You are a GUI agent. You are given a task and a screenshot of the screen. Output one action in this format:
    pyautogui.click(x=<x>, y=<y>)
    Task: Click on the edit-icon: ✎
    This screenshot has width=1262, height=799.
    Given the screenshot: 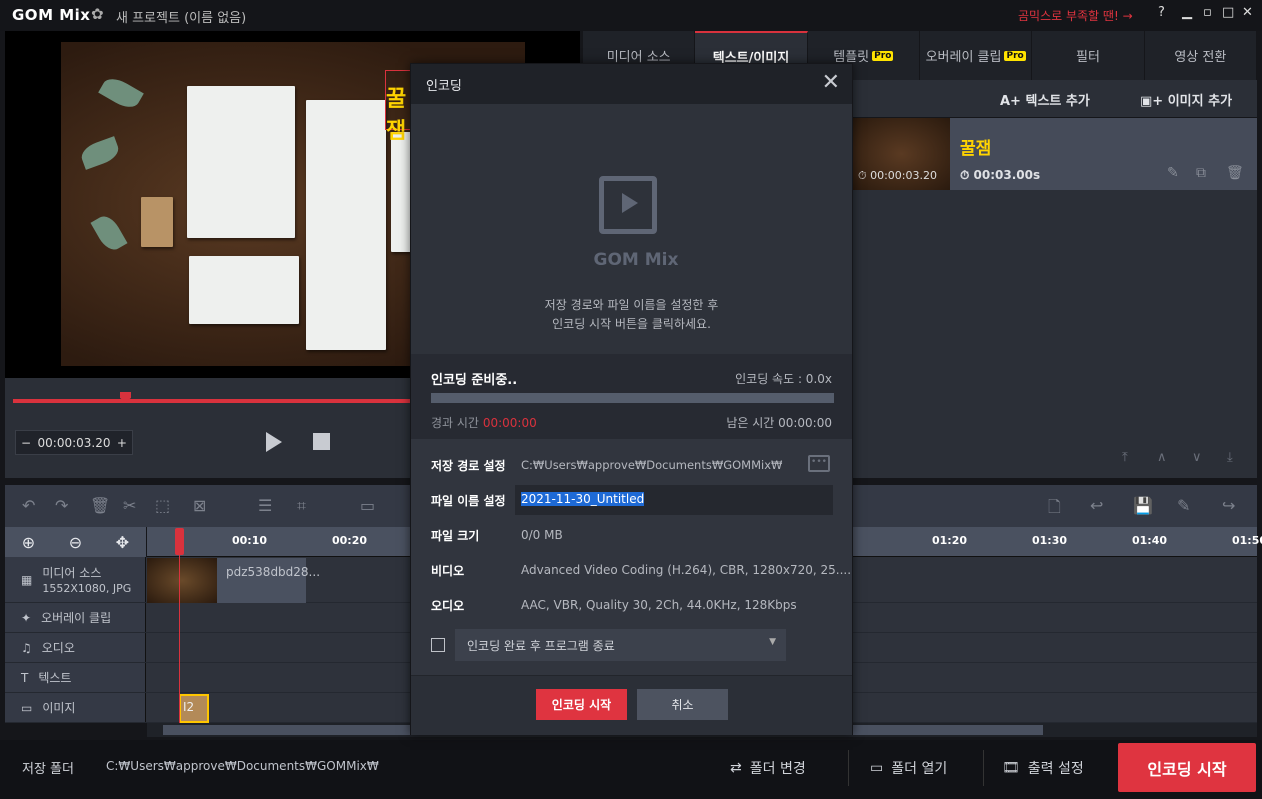 What is the action you would take?
    pyautogui.click(x=1173, y=173)
    